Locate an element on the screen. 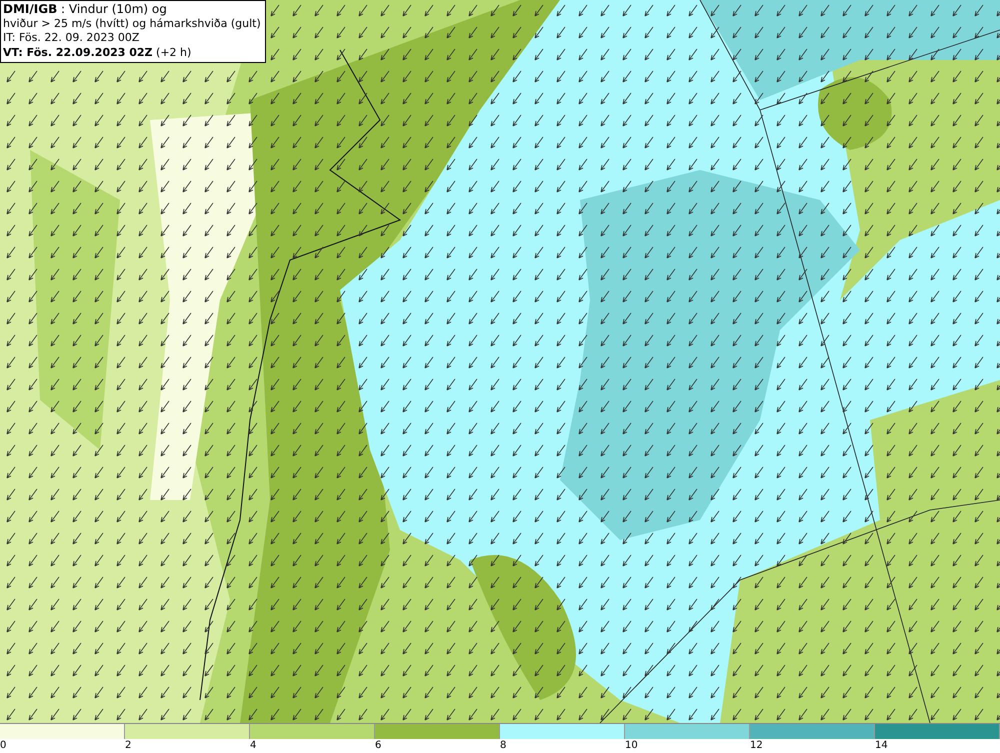 This screenshot has width=1000, height=753. legend-tick-label: 14 is located at coordinates (881, 746).